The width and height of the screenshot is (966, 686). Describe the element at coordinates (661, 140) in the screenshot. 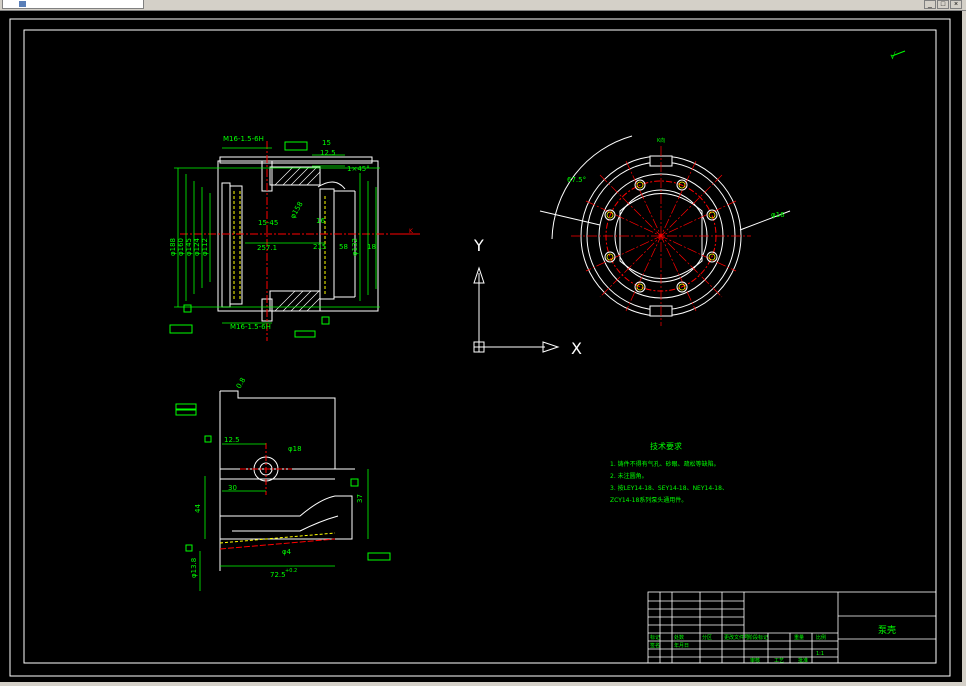

I see `plan-top-label: K向` at that location.